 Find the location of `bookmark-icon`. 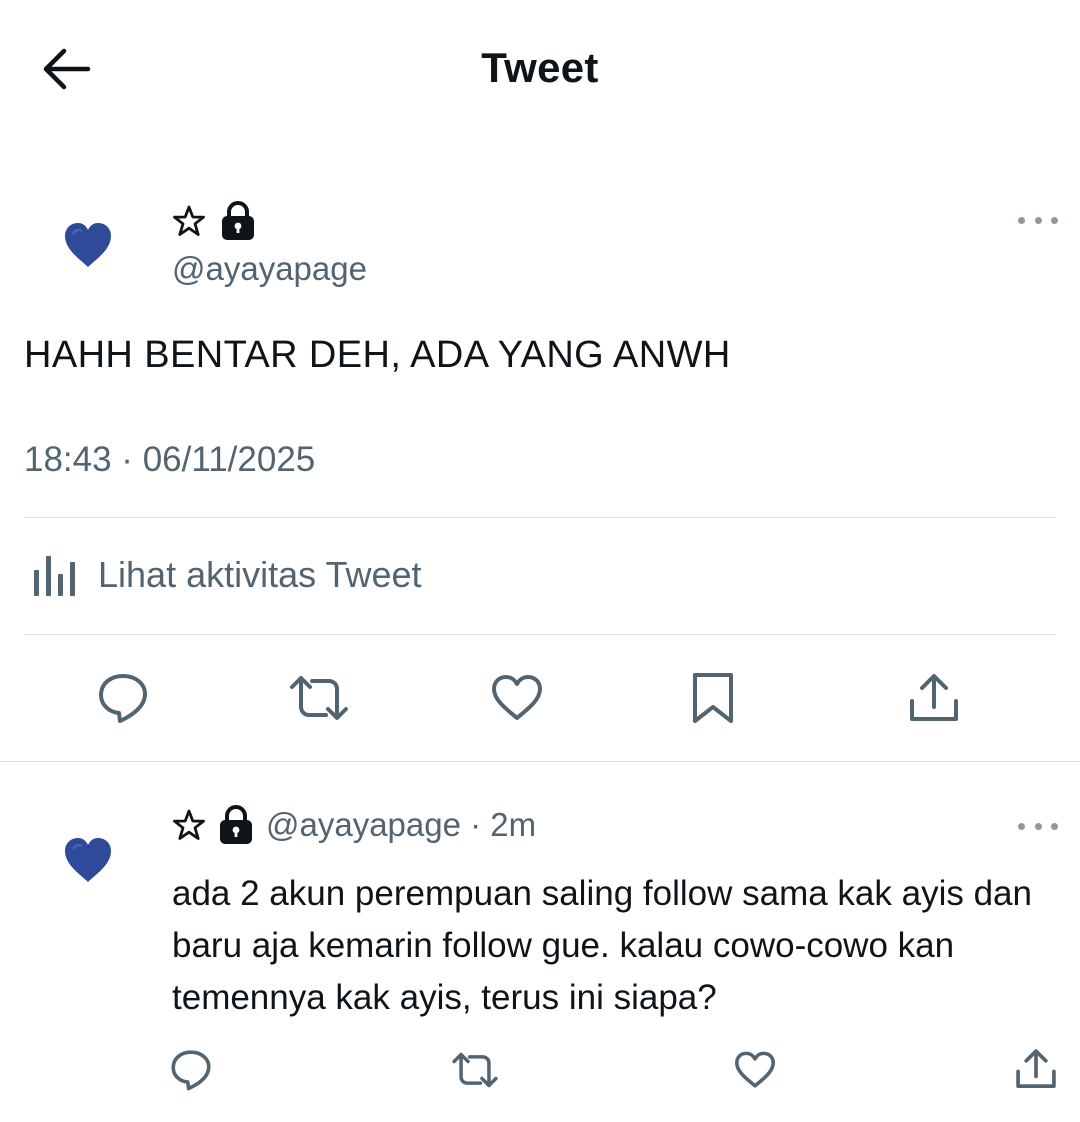

bookmark-icon is located at coordinates (713, 698).